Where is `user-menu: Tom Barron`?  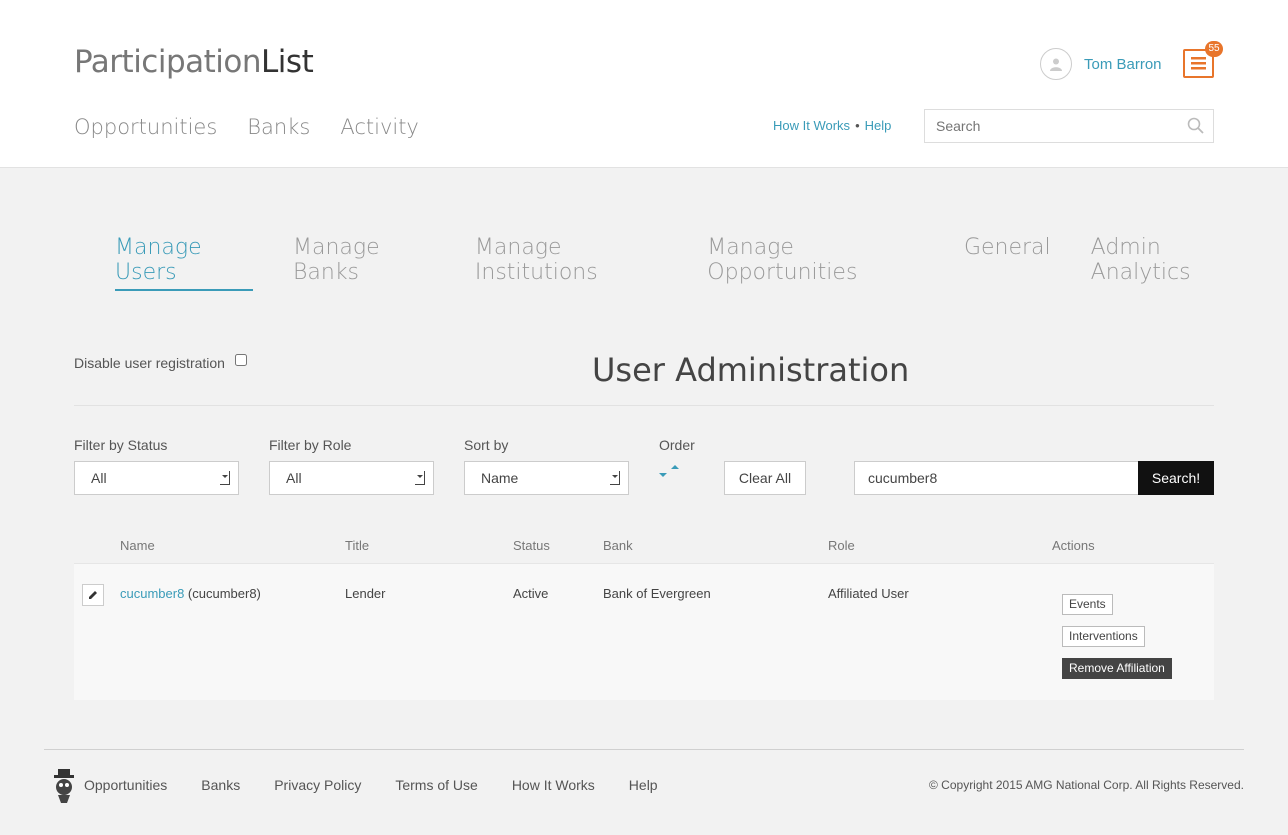
user-menu: Tom Barron is located at coordinates (1101, 64).